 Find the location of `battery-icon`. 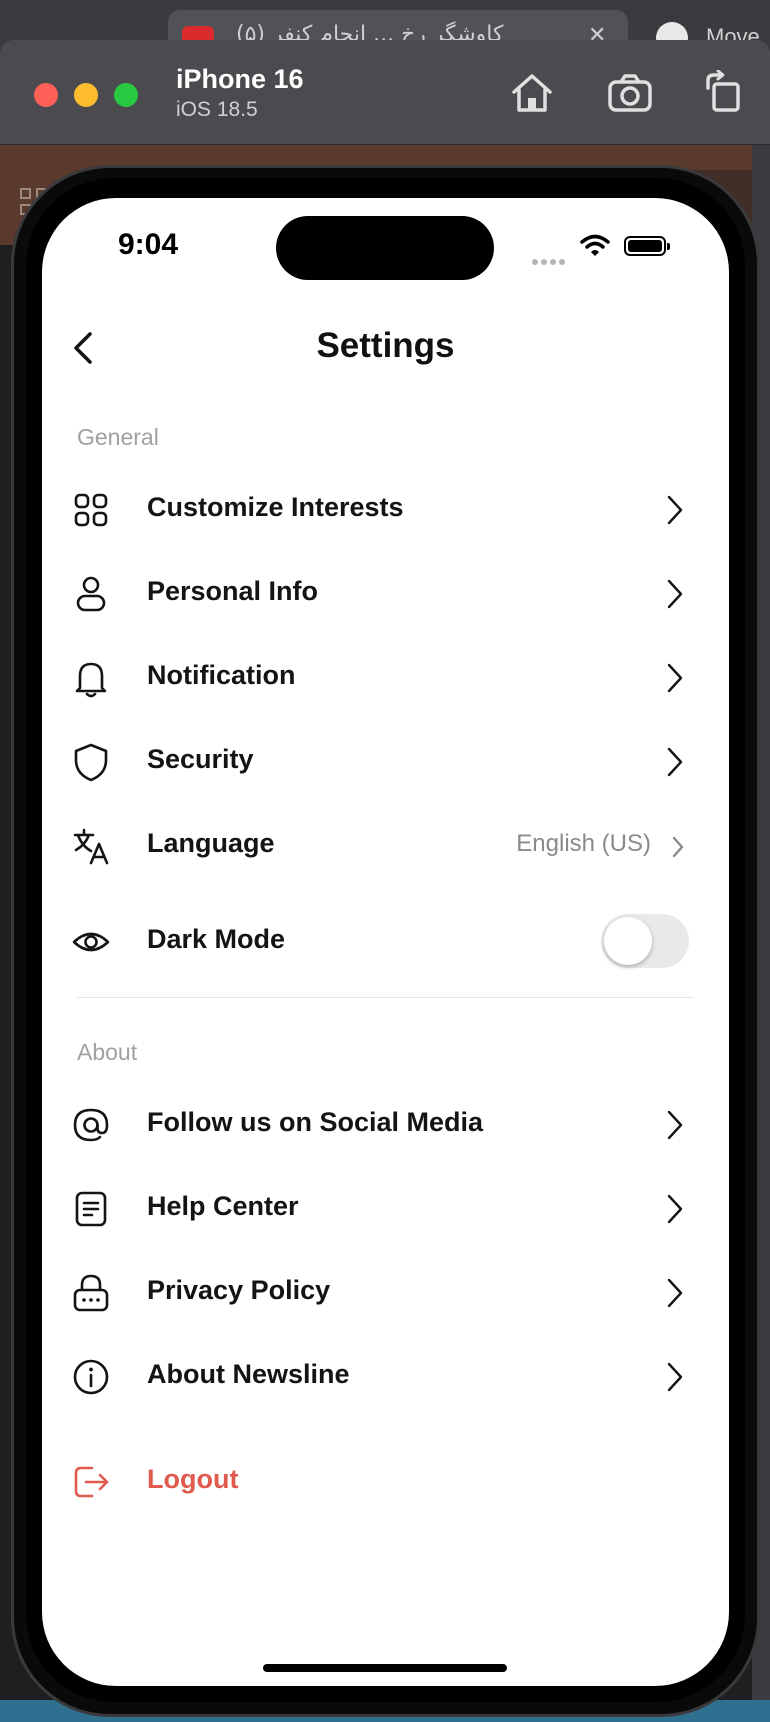

battery-icon is located at coordinates (647, 246).